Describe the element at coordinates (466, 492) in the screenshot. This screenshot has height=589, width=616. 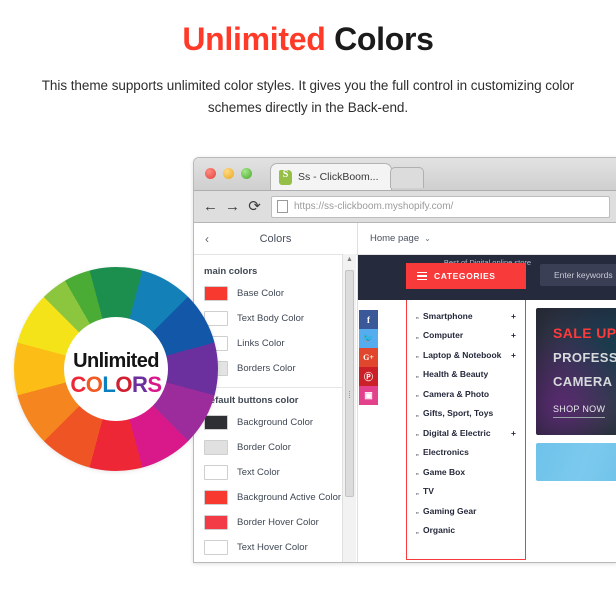
I see `category-item: „ TV` at that location.